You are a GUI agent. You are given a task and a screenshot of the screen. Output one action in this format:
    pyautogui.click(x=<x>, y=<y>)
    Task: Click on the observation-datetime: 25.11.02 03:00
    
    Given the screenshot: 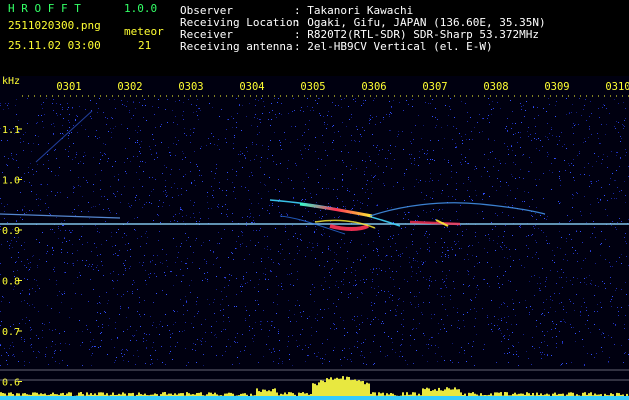 What is the action you would take?
    pyautogui.click(x=54, y=45)
    